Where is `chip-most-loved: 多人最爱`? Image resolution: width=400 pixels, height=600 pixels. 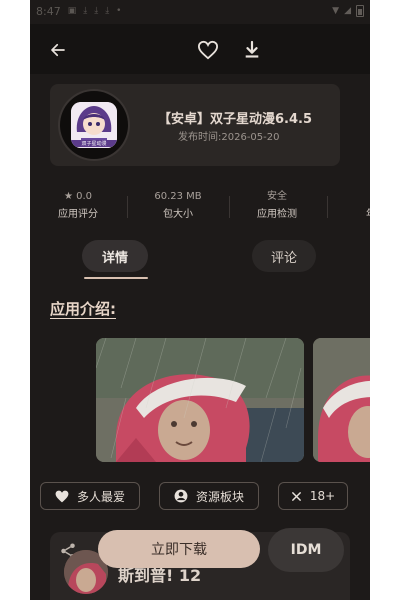
chip-most-loved: 多人最爱 is located at coordinates (90, 496).